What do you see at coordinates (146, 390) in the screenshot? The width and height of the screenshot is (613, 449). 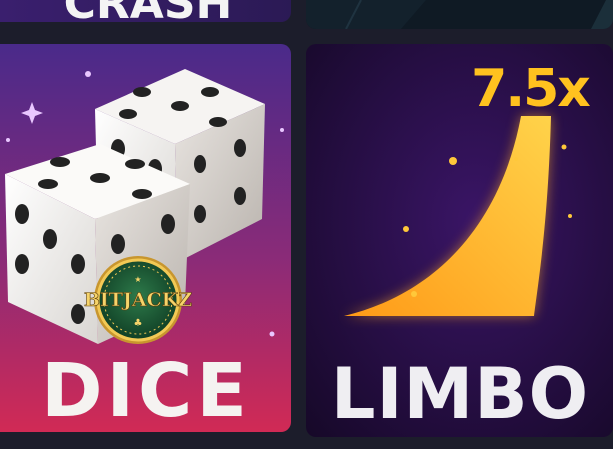 I see `dice-title: DICE` at bounding box center [146, 390].